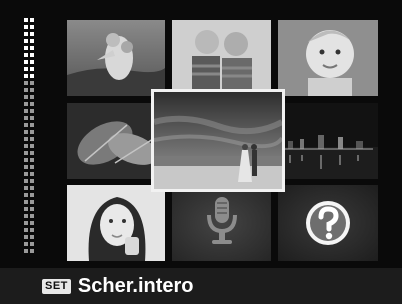 This screenshot has height=304, width=402. Describe the element at coordinates (201, 286) in the screenshot. I see `status-bar: SET Scher.intero` at that location.